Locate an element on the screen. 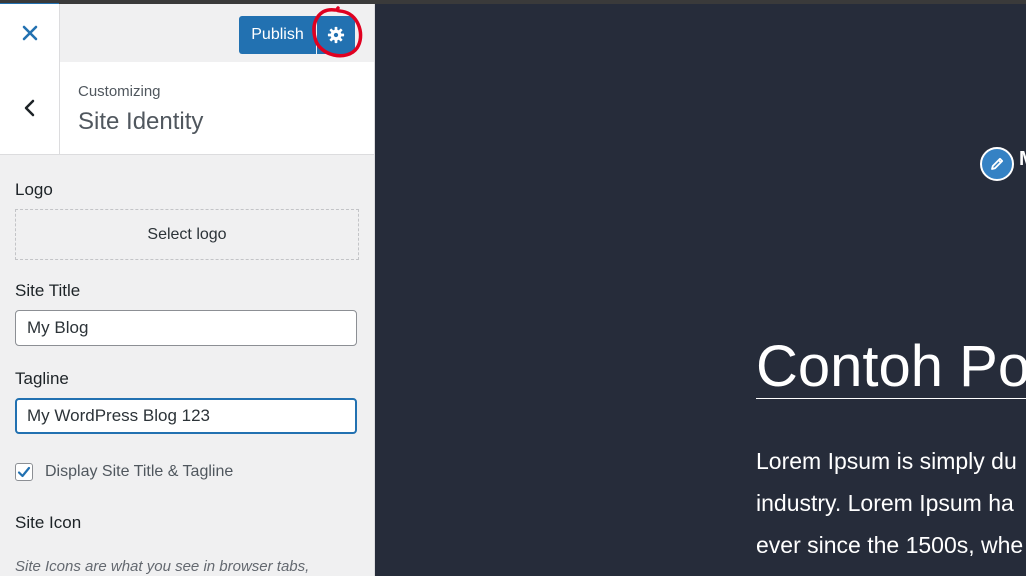  close-button is located at coordinates (30, 33).